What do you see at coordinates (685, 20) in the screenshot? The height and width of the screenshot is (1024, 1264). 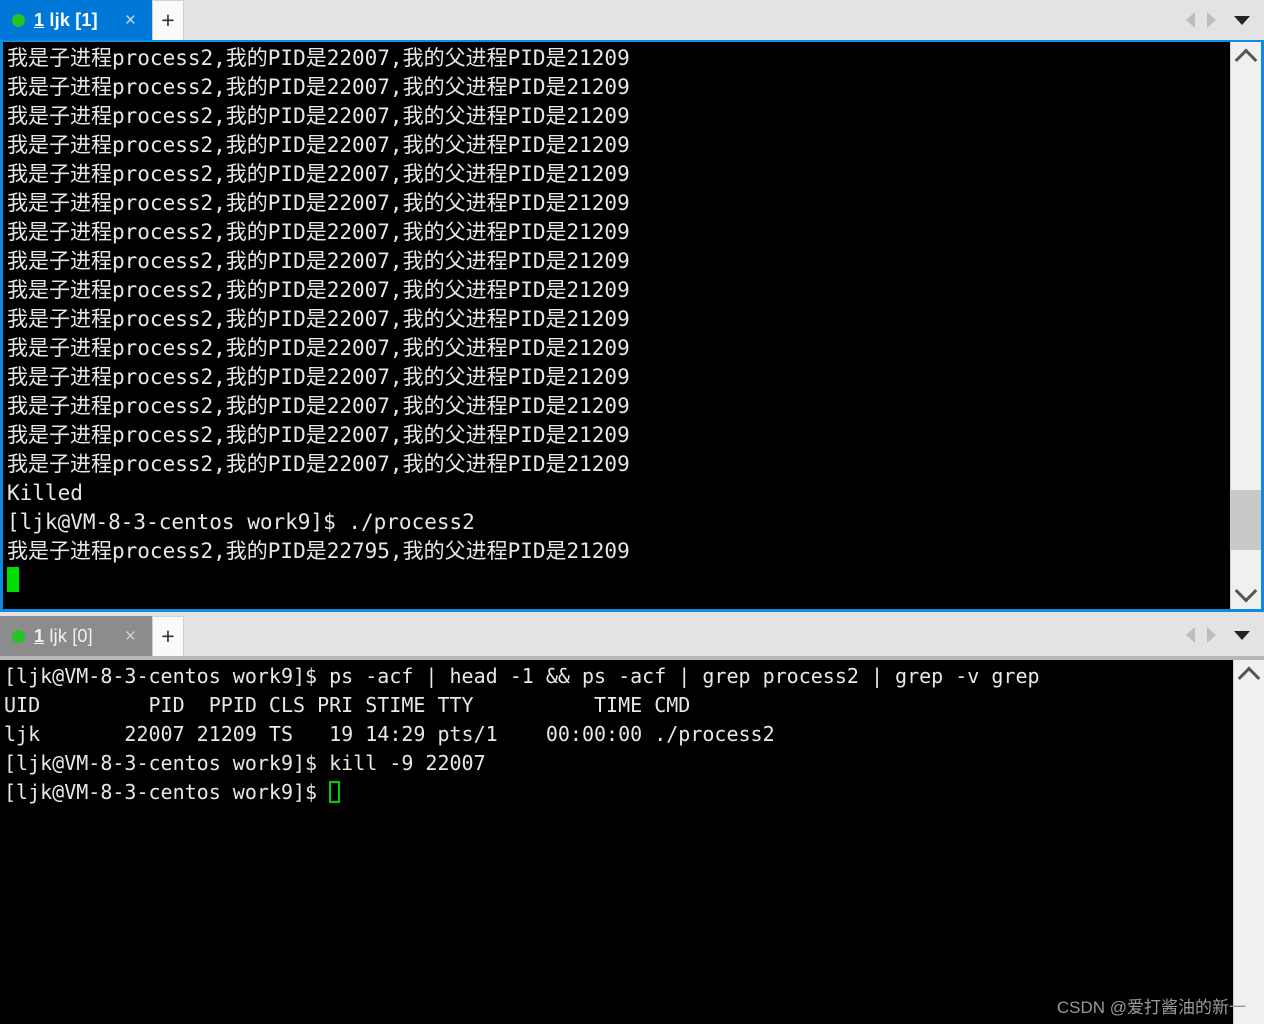 I see `tab-bar-spacer-top` at bounding box center [685, 20].